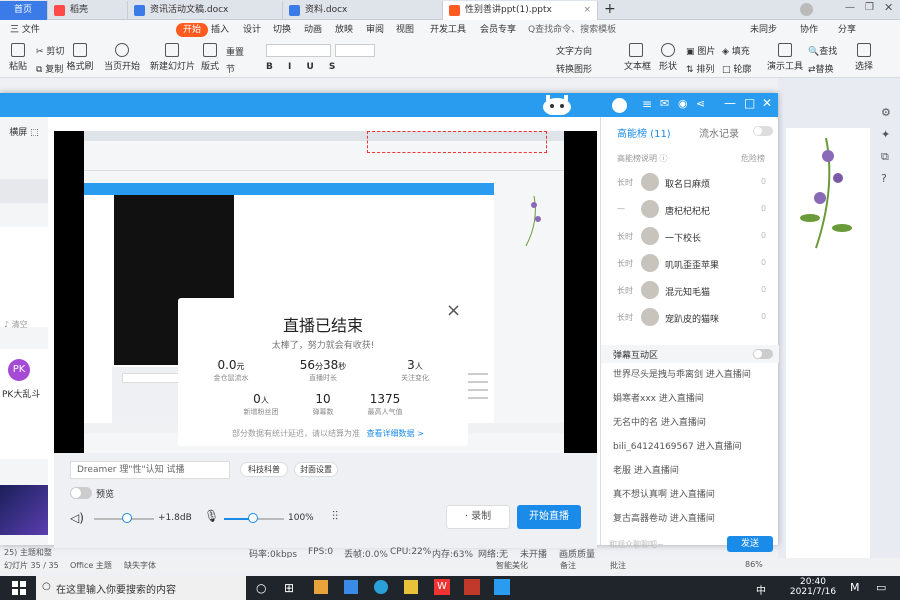  What do you see at coordinates (847, 30) in the screenshot?
I see `share-button: 分享` at bounding box center [847, 30].